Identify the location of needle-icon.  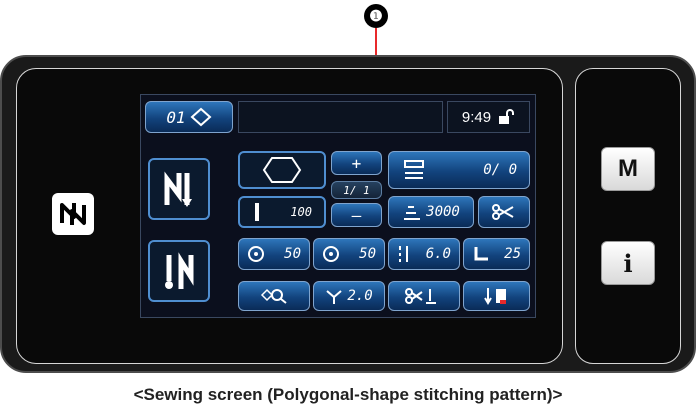
(257, 212).